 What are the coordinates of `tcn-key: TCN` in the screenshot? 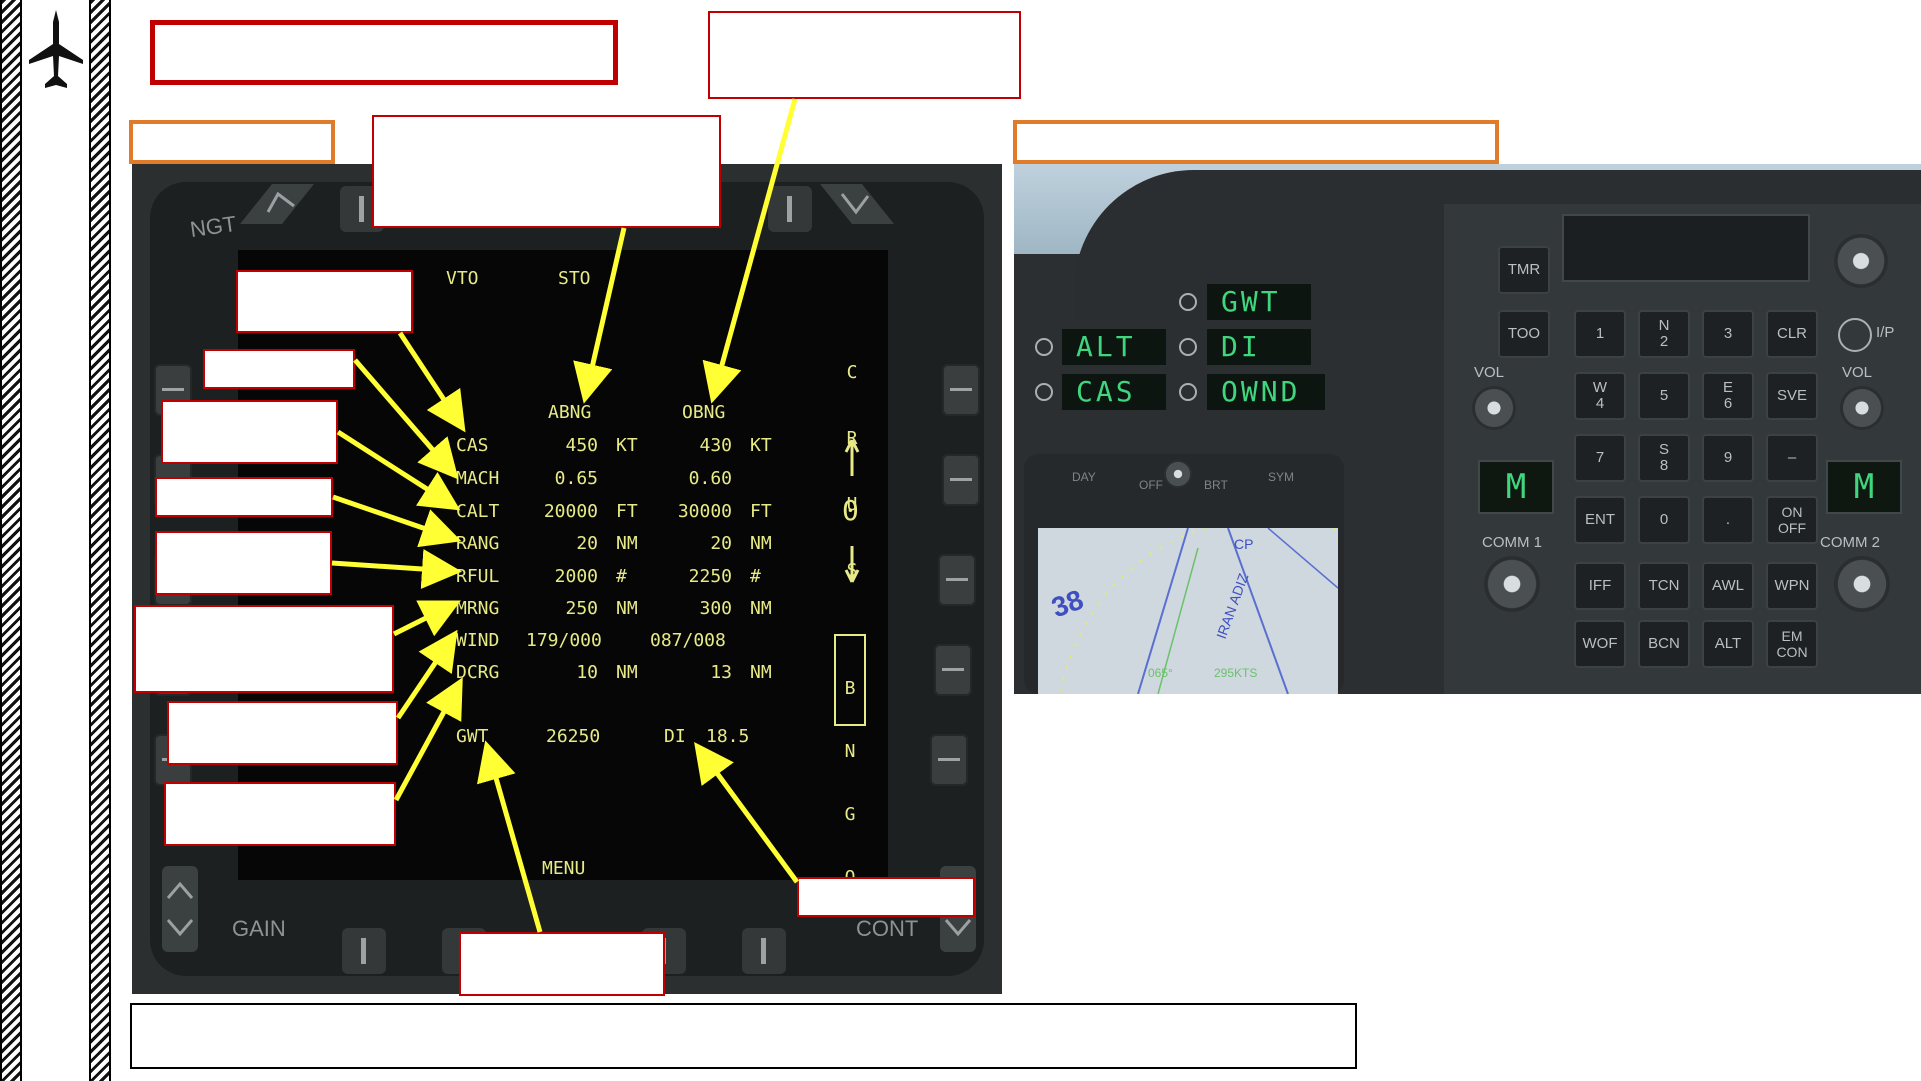 It's located at (1664, 586).